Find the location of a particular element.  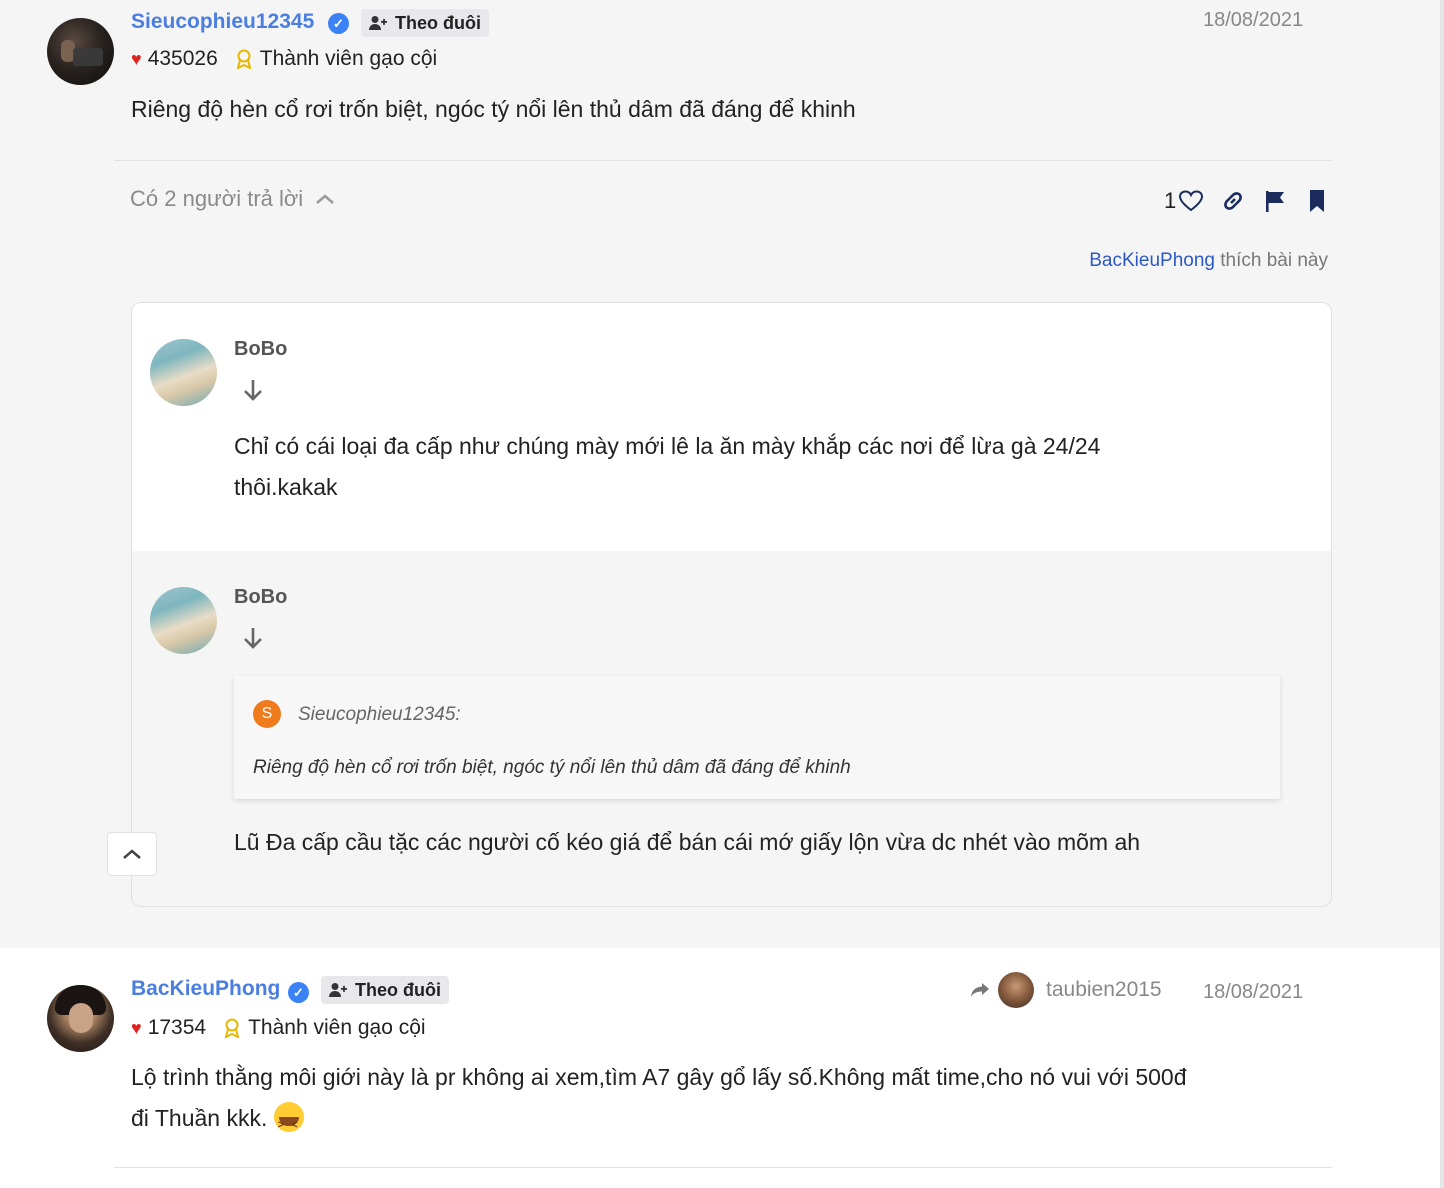

action-bar: 1 is located at coordinates (1247, 201).